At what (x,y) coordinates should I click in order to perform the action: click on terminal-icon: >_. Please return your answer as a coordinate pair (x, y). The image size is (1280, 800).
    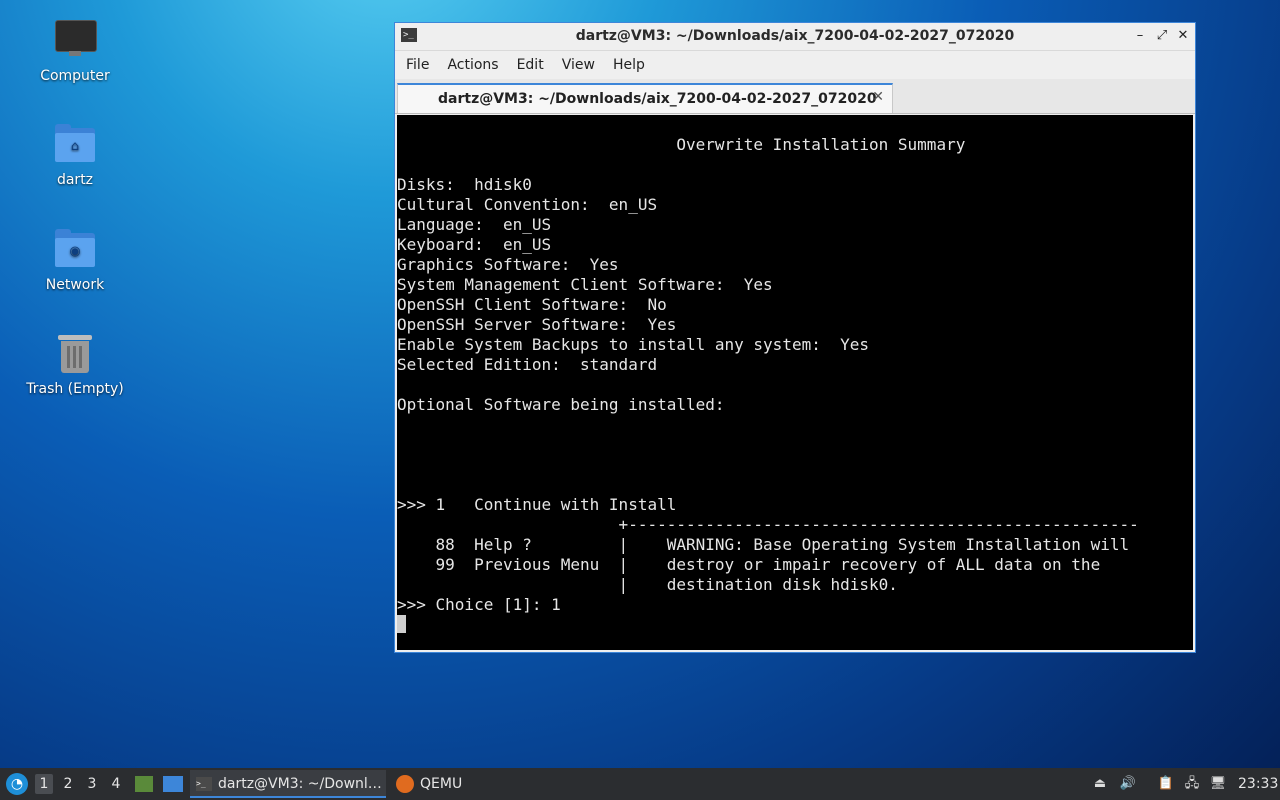
    Looking at the image, I should click on (204, 784).